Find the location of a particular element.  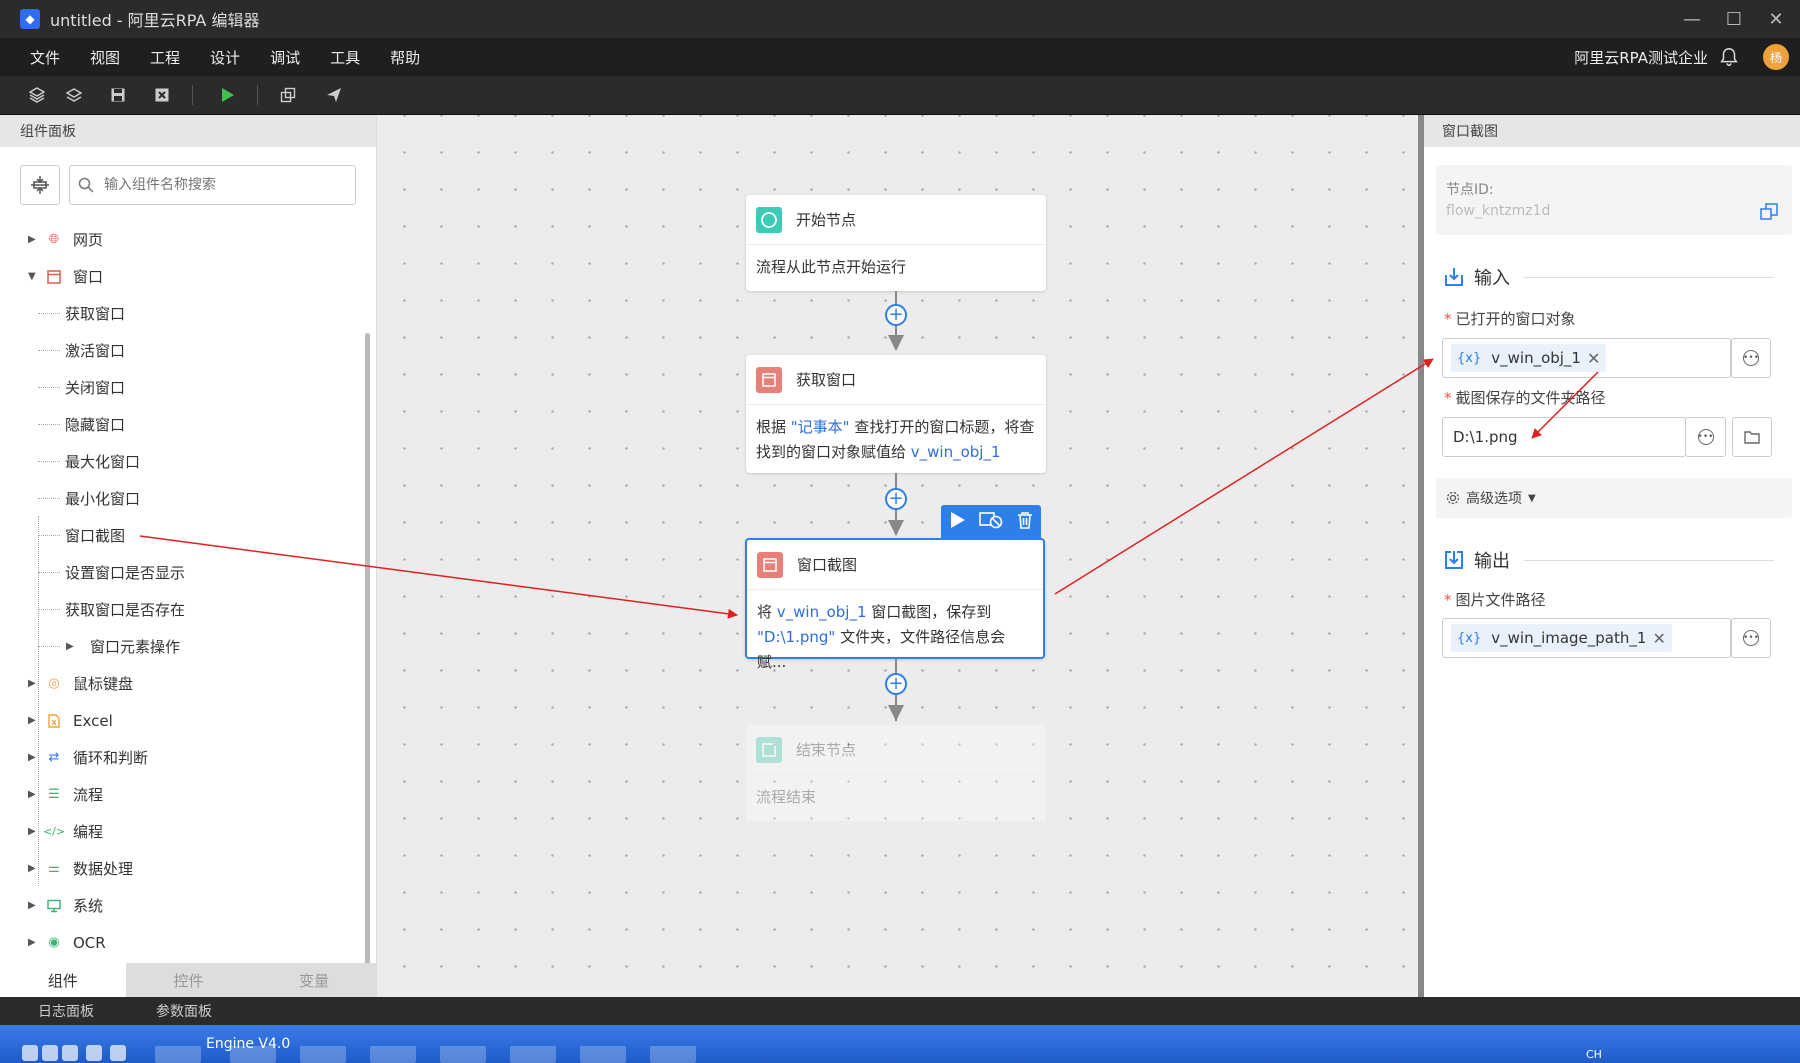

menu-help: 帮助 is located at coordinates (405, 57).